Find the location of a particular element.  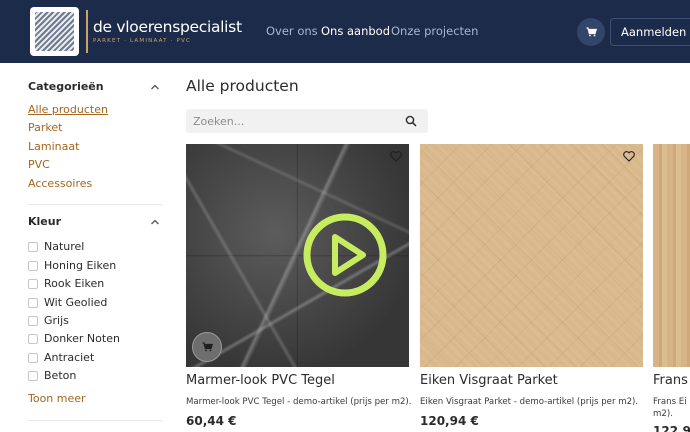

product-title: Frans is located at coordinates (670, 380).